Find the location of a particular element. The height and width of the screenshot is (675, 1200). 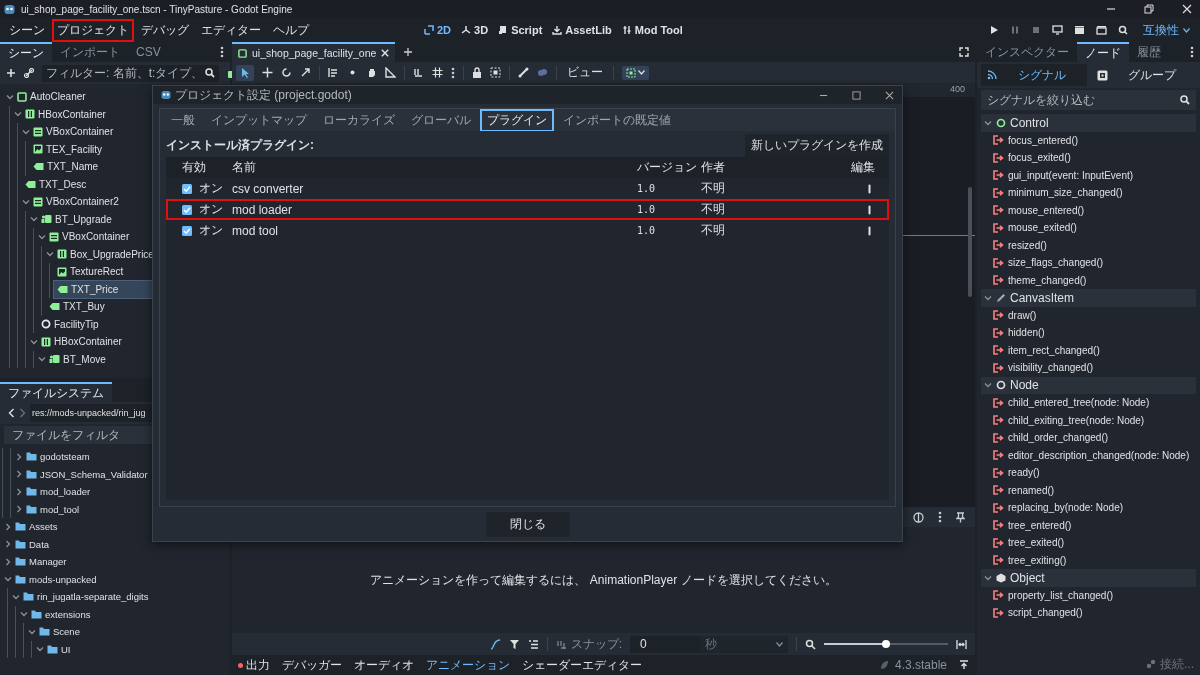

signal-item: theme_changed() is located at coordinates (1088, 280).